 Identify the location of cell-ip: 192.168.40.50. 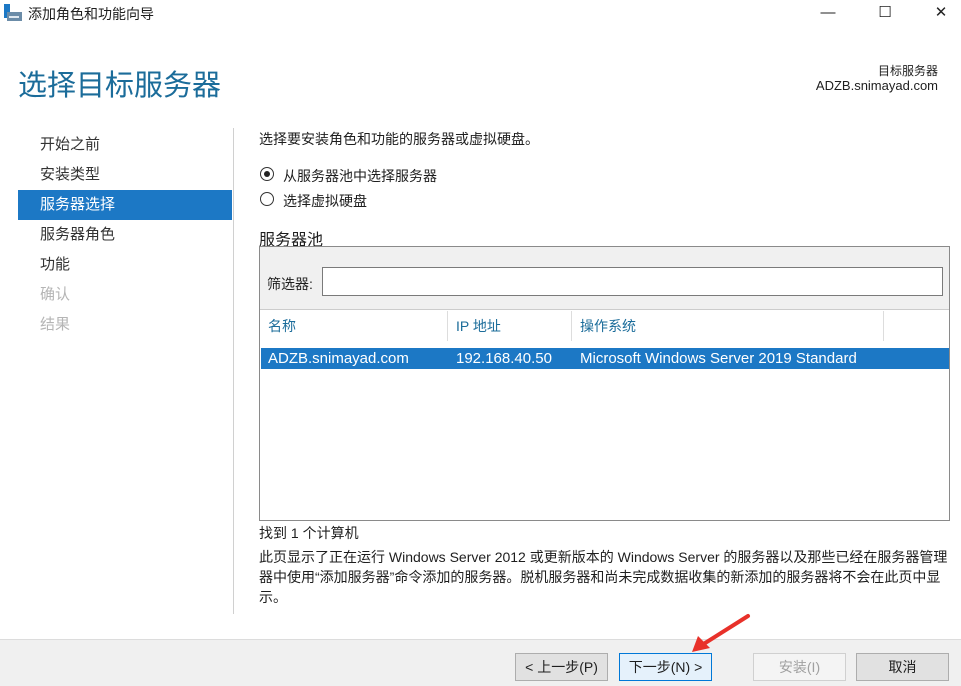
(504, 358).